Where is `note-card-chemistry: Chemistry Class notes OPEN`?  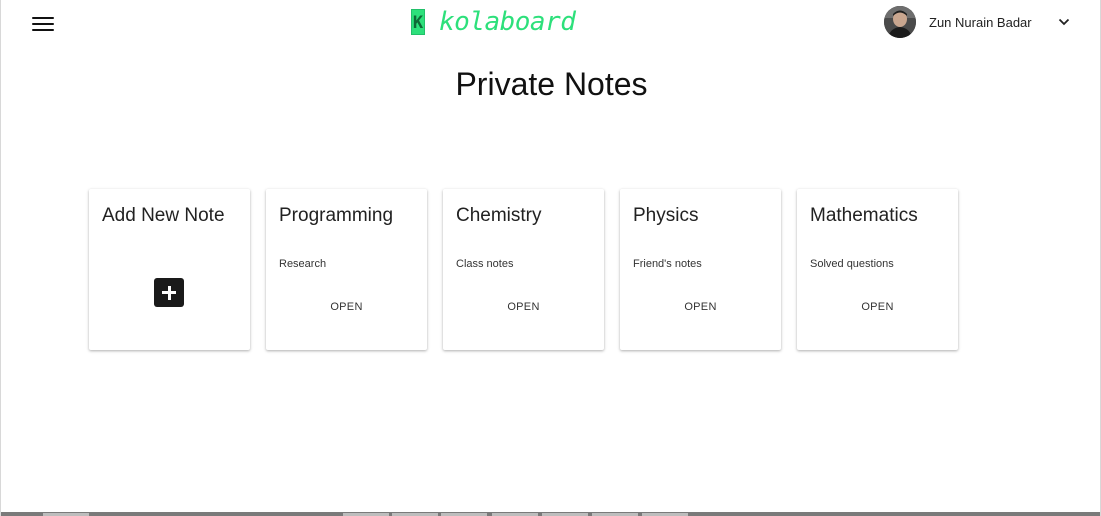
note-card-chemistry: Chemistry Class notes OPEN is located at coordinates (523, 269).